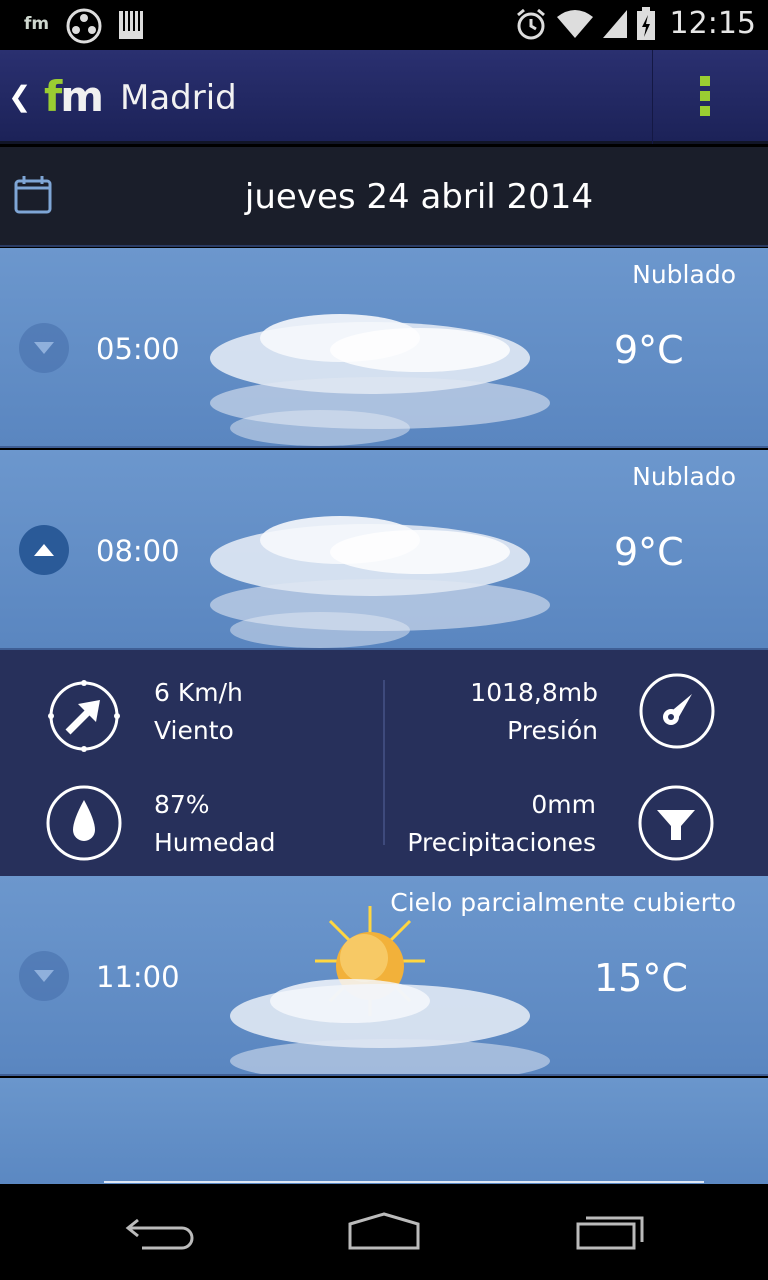 The width and height of the screenshot is (768, 1280). I want to click on clock: 12:15, so click(712, 23).